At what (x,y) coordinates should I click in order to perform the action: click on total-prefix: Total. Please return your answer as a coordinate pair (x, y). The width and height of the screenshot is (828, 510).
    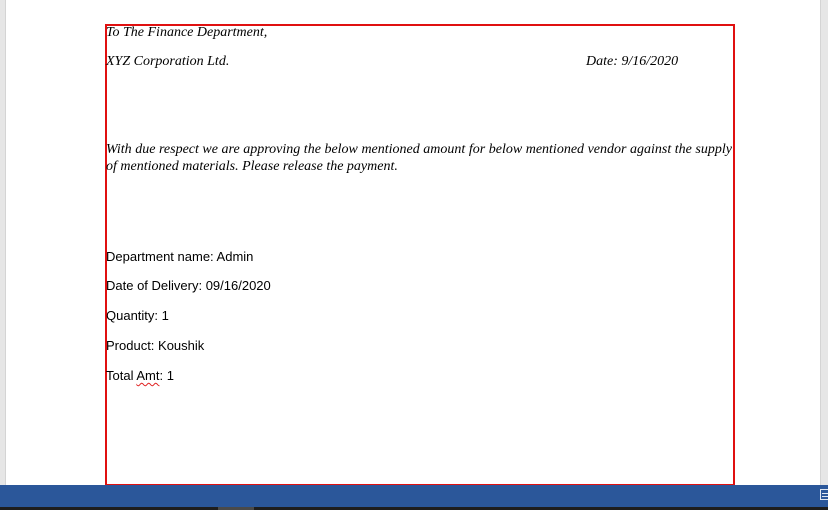
    Looking at the image, I should click on (121, 375).